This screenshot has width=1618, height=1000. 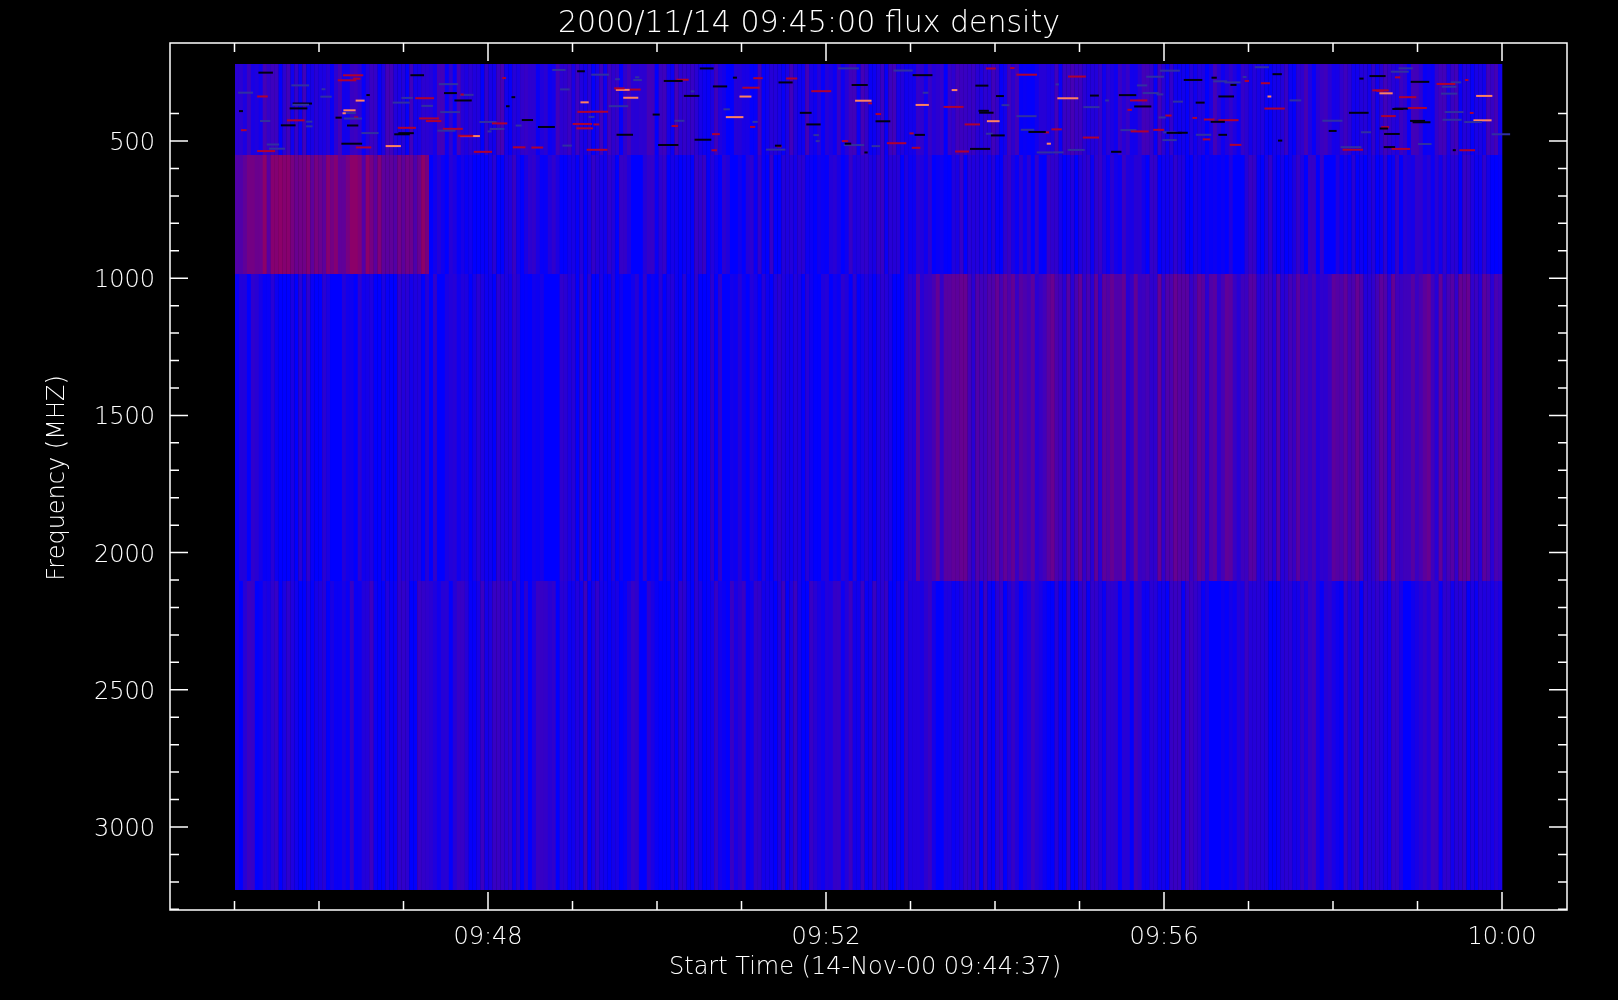 What do you see at coordinates (488, 936) in the screenshot?
I see `axis-tick-label: 09:48` at bounding box center [488, 936].